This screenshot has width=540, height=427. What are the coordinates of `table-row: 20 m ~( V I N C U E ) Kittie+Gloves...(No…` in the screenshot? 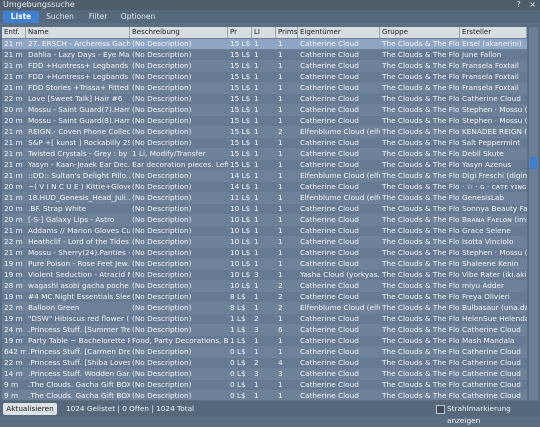 It's located at (264, 187).